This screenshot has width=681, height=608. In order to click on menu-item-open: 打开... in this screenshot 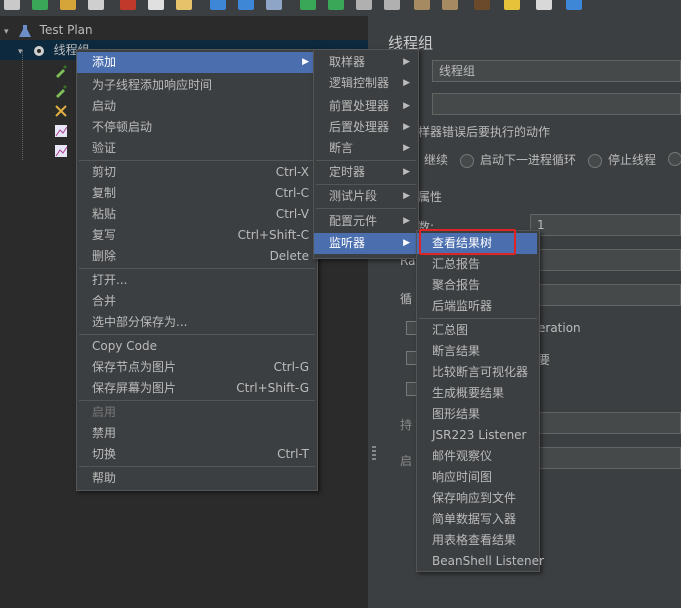, I will do `click(109, 280)`.